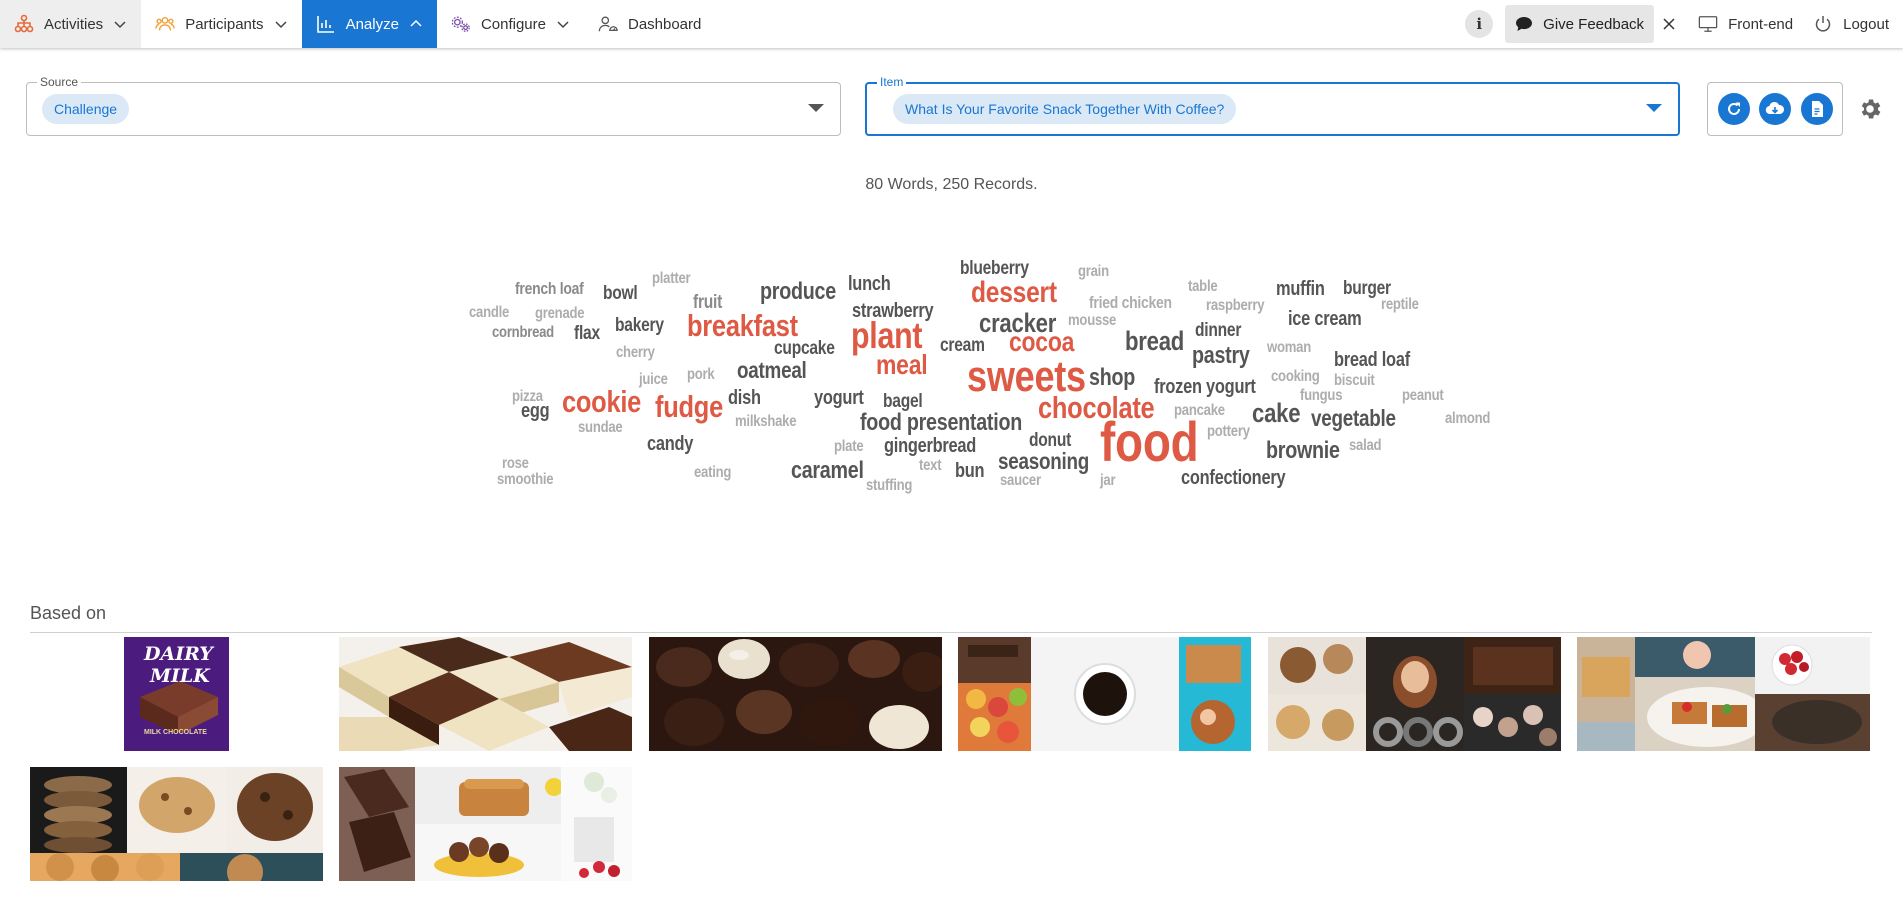  Describe the element at coordinates (523, 333) in the screenshot. I see `word-cloud-word: cornbread` at that location.